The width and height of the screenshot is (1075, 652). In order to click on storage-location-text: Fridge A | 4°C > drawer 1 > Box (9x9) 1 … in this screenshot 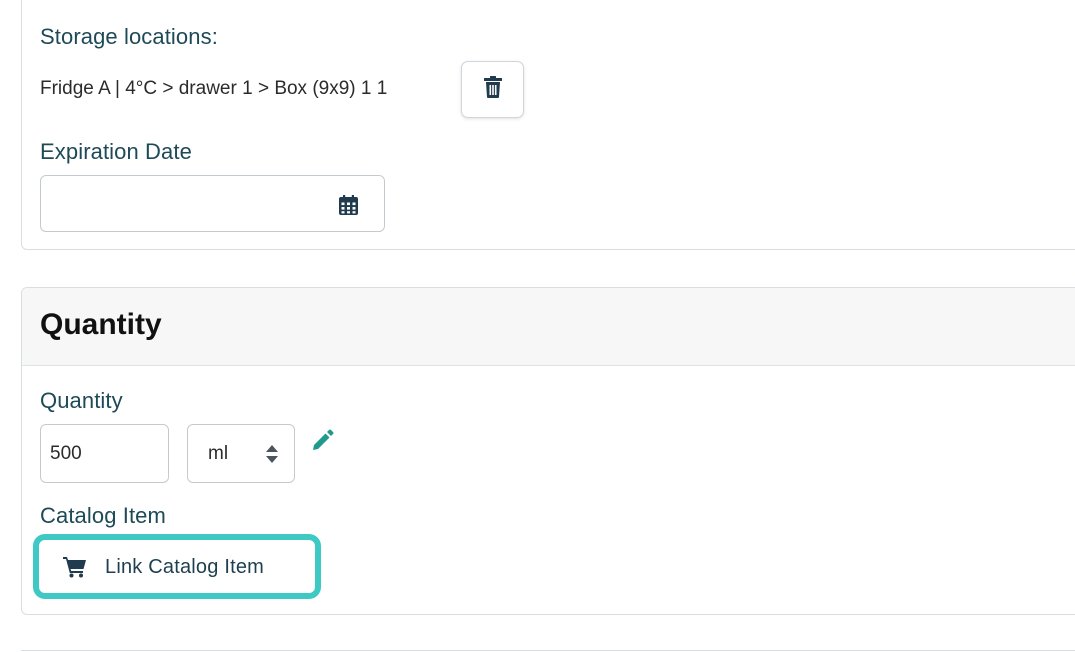, I will do `click(214, 88)`.